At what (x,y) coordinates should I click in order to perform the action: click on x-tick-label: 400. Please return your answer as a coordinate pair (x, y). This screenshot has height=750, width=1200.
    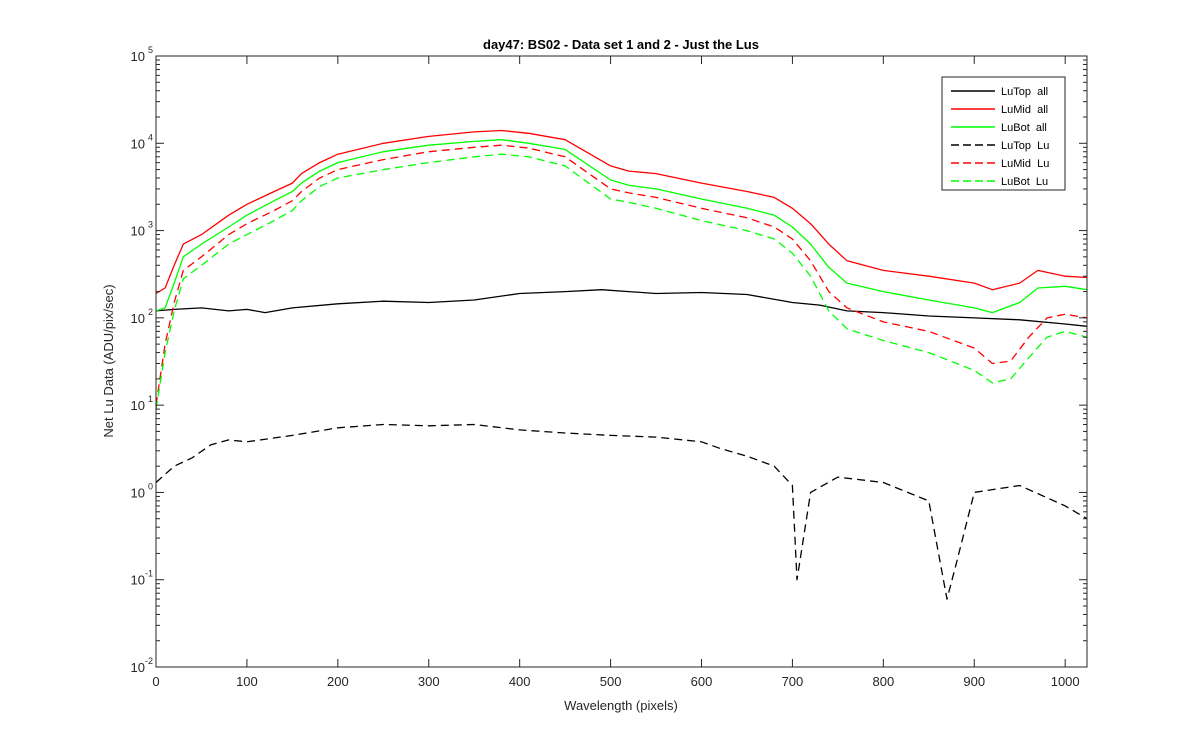
    Looking at the image, I should click on (520, 681).